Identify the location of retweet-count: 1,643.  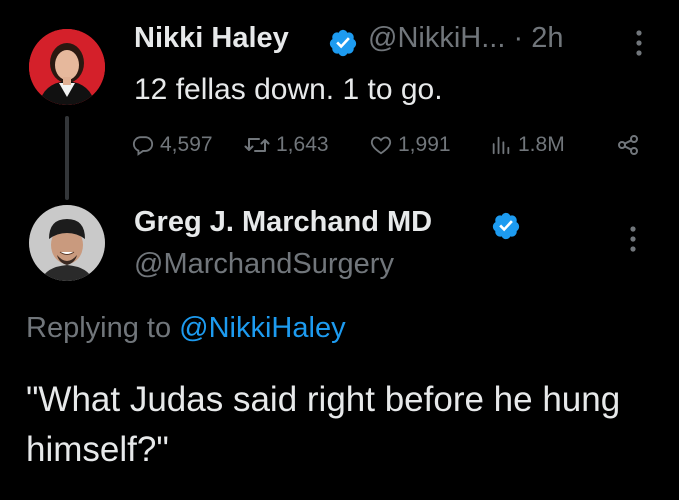
(302, 144).